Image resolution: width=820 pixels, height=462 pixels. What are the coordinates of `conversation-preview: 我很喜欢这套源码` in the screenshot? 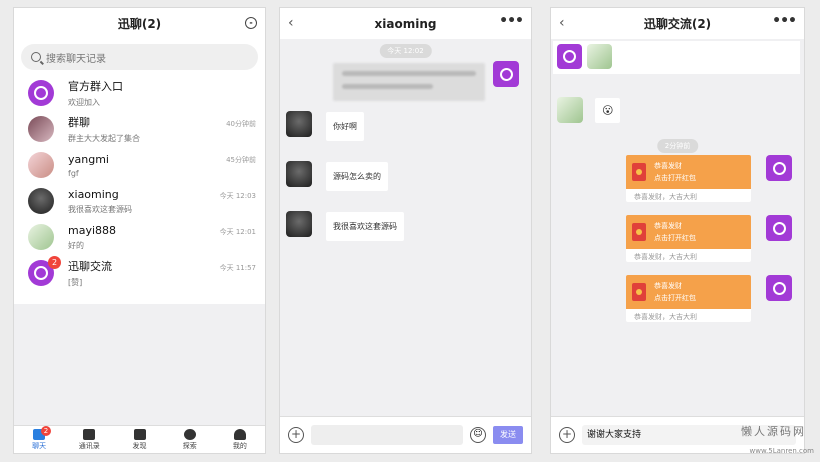 It's located at (100, 209).